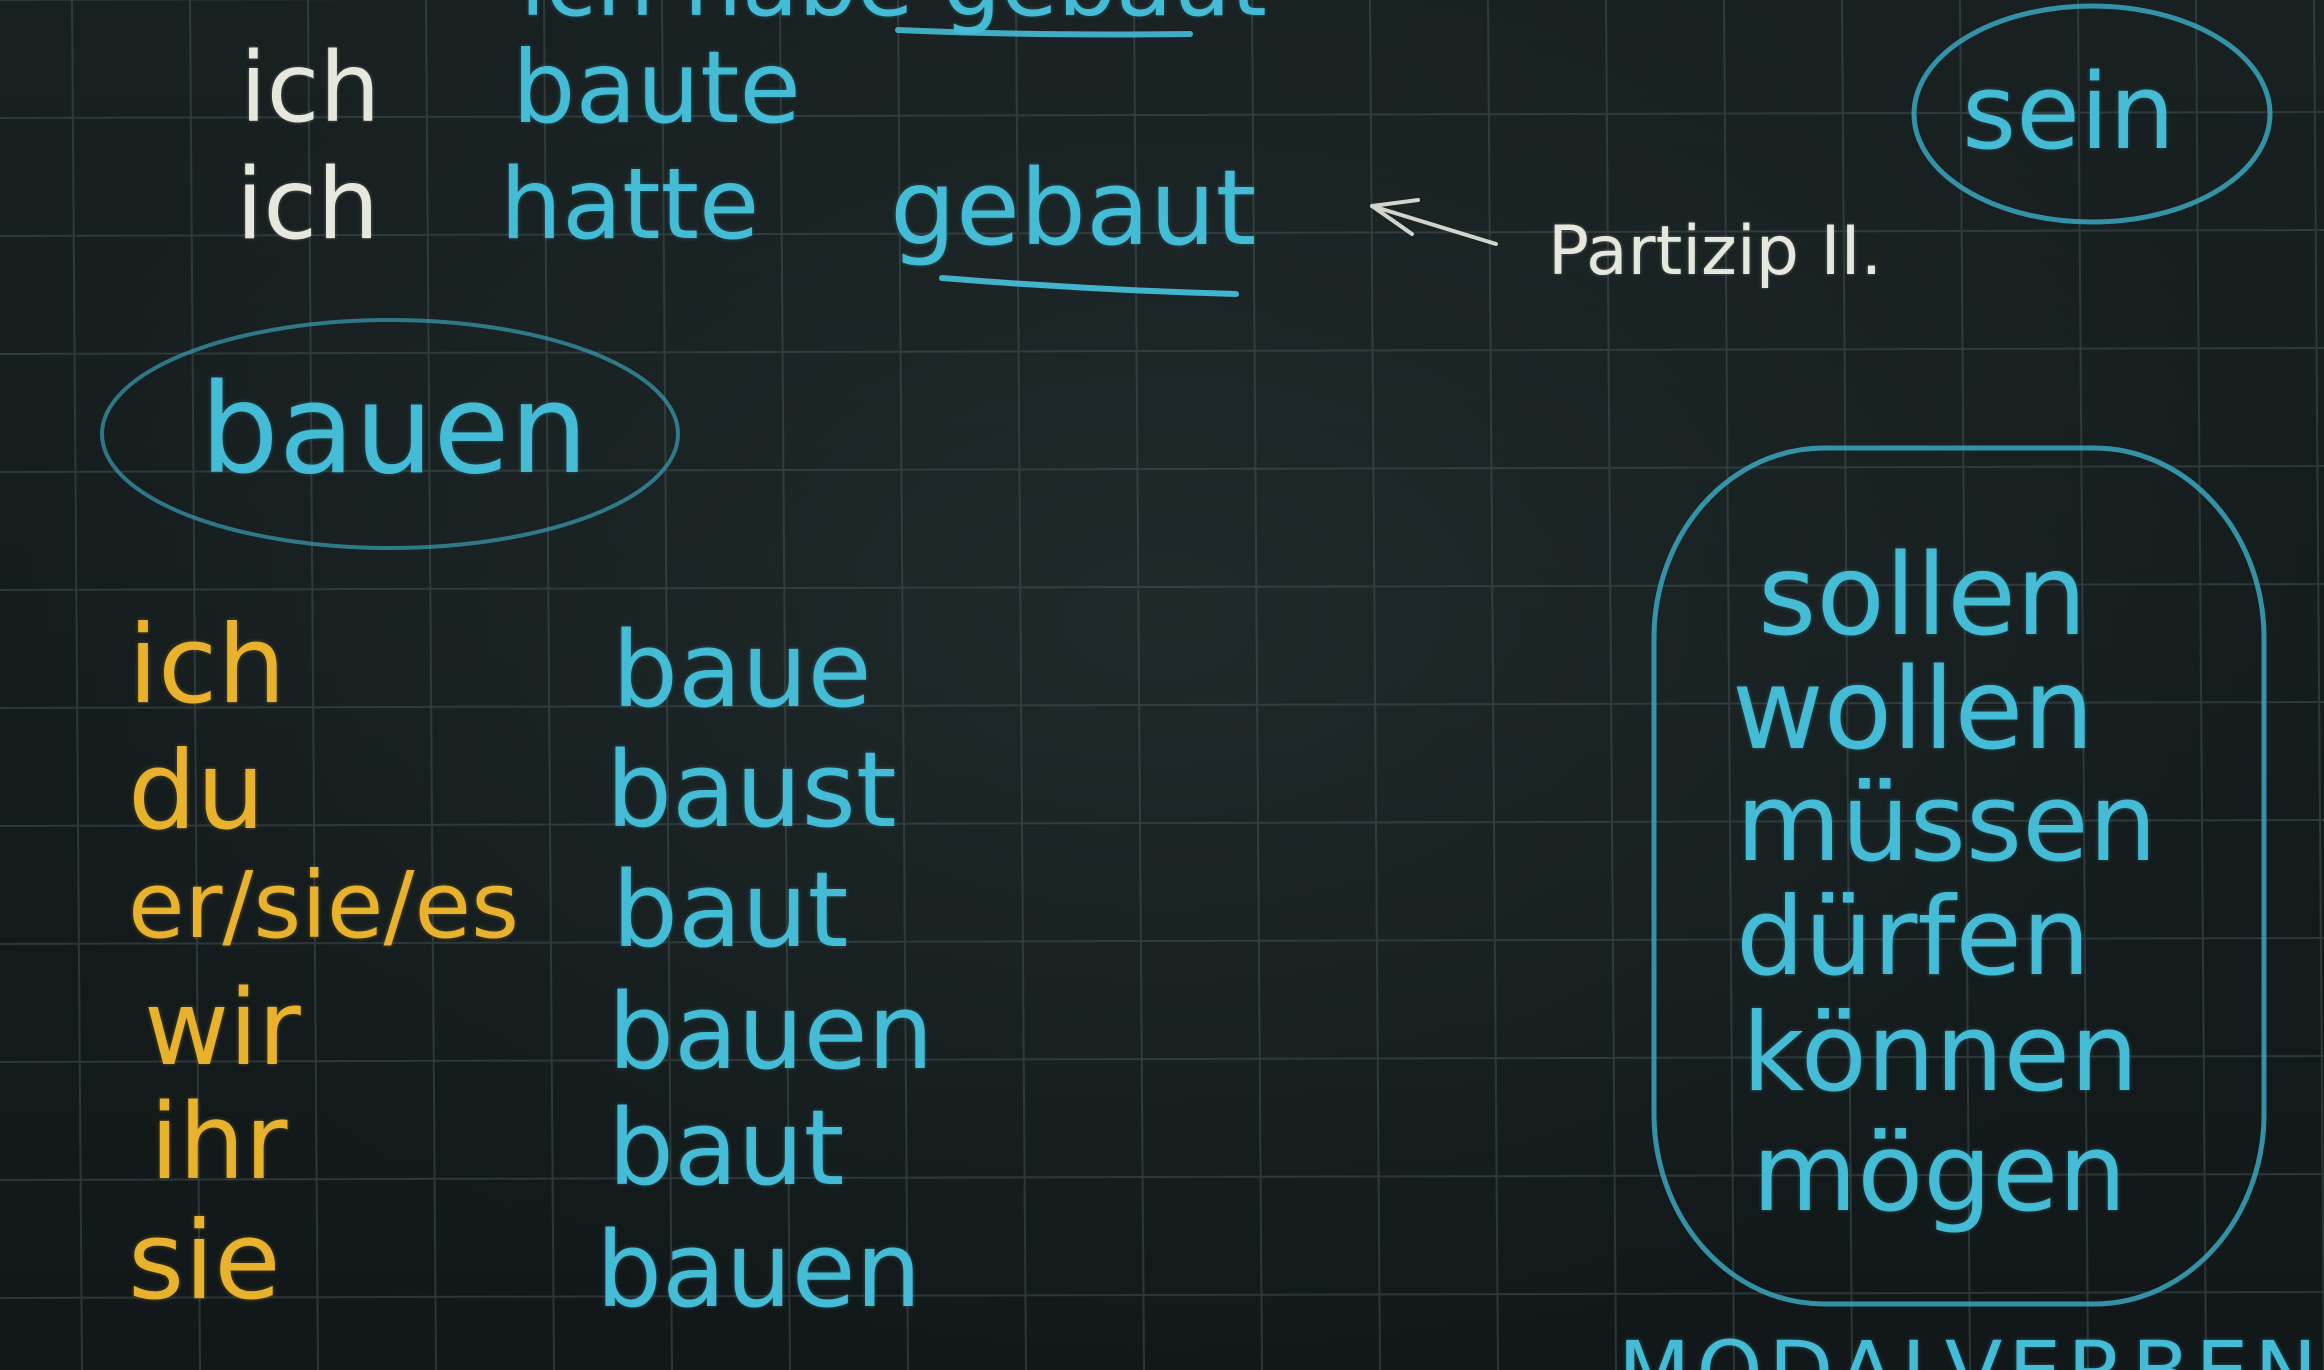  What do you see at coordinates (1434, 222) in the screenshot?
I see `arrow-icon` at bounding box center [1434, 222].